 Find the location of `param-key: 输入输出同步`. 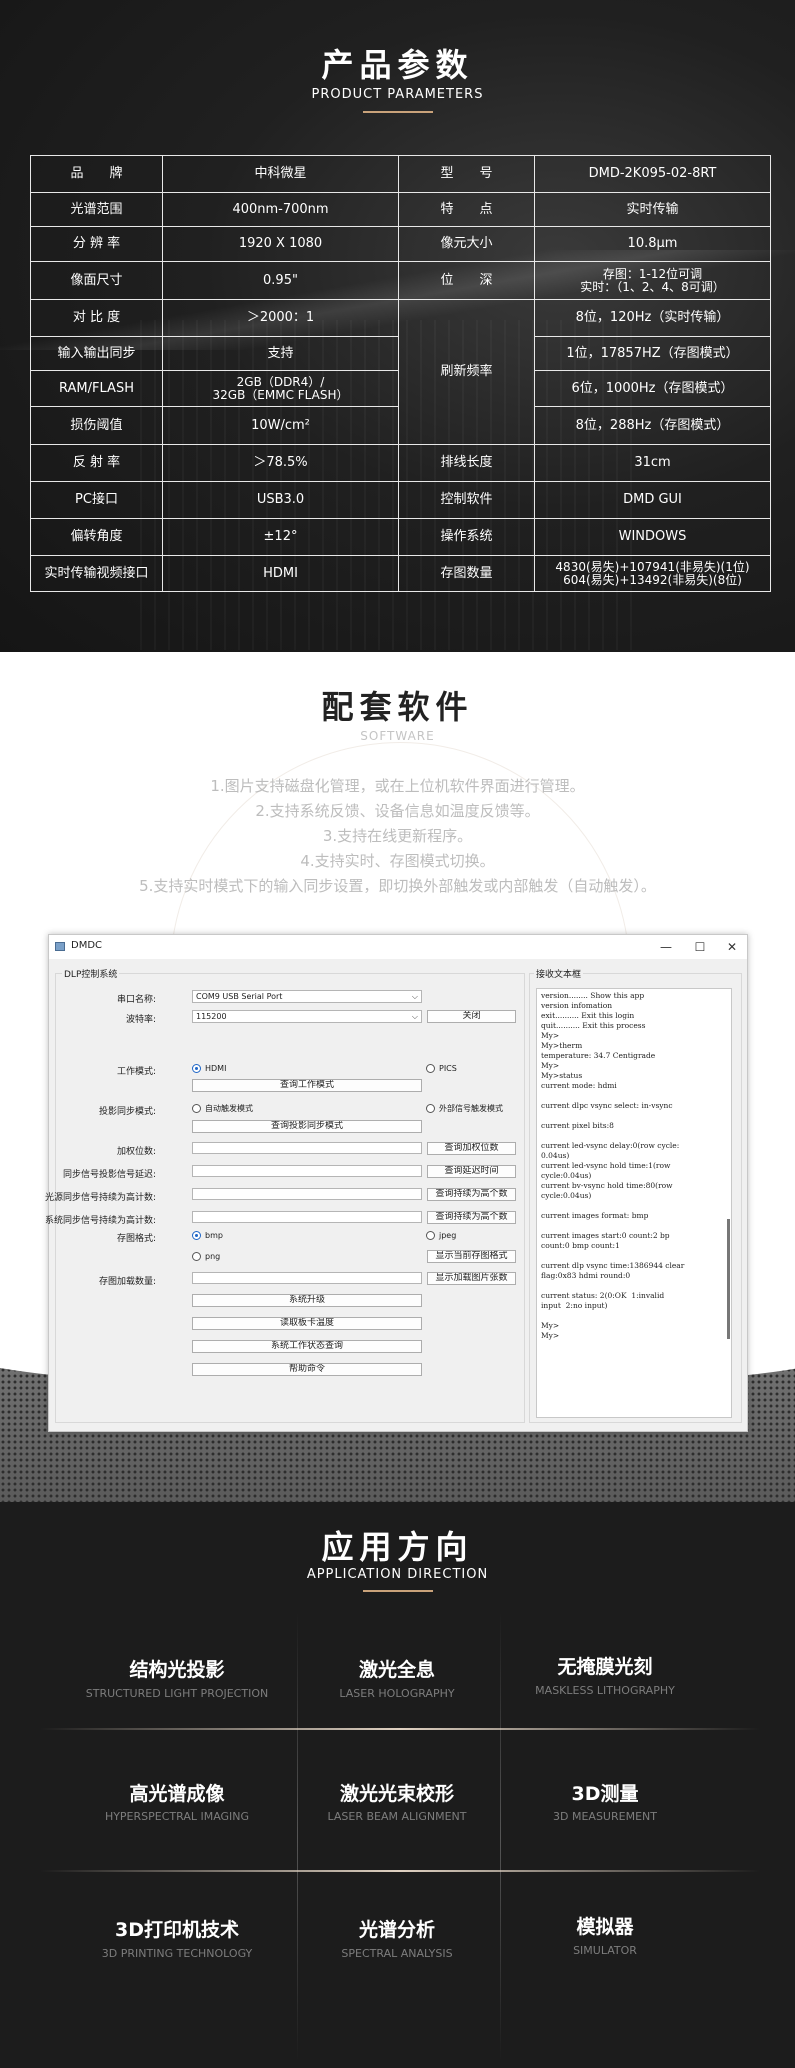

param-key: 输入输出同步 is located at coordinates (96, 353).